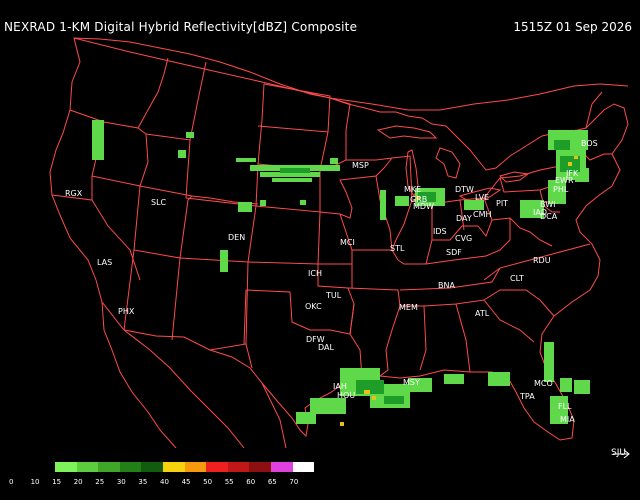 The image size is (640, 500). Describe the element at coordinates (564, 180) in the screenshot. I see `station-ewr: EWR` at that location.